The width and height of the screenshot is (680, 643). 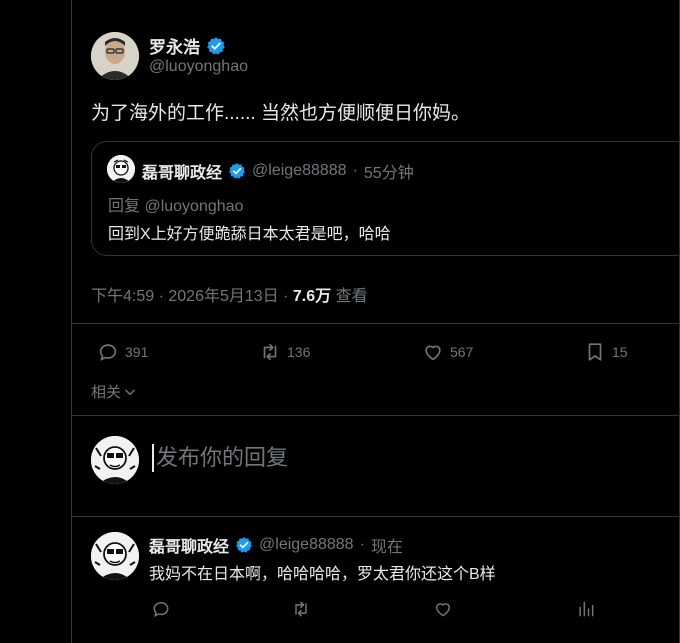 What do you see at coordinates (130, 392) in the screenshot?
I see `chevron-down-icon` at bounding box center [130, 392].